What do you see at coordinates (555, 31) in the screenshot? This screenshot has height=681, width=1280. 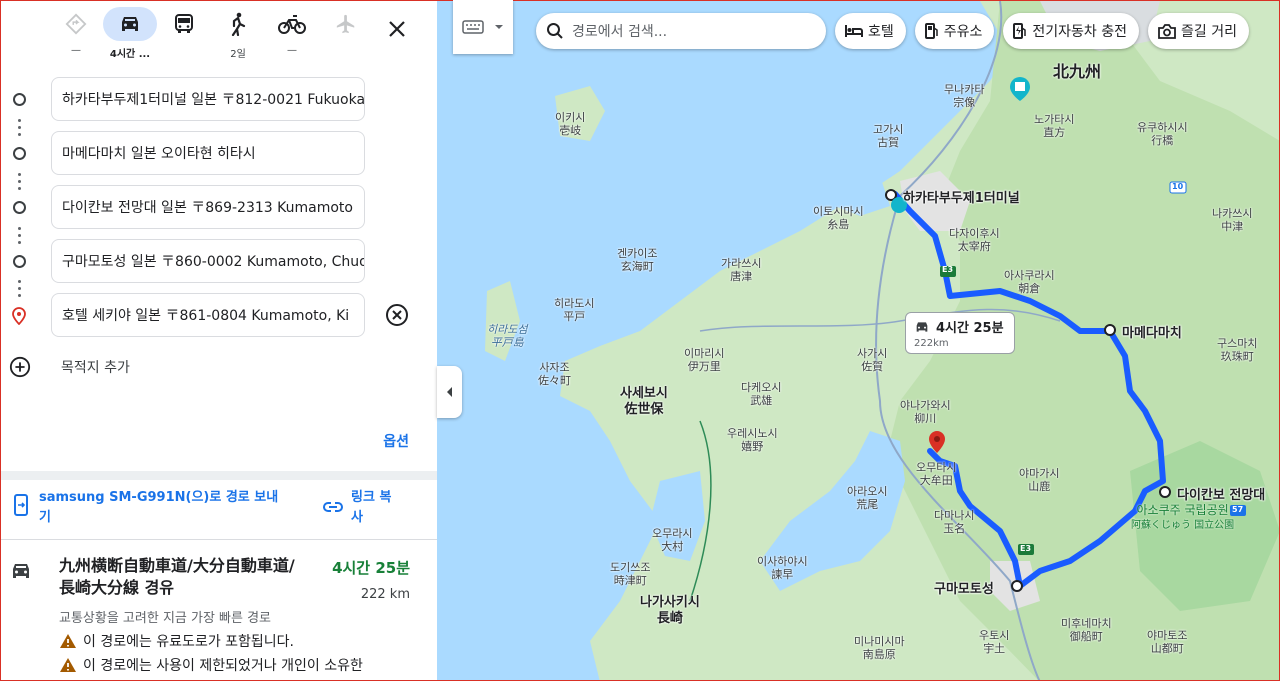 I see `search-icon` at bounding box center [555, 31].